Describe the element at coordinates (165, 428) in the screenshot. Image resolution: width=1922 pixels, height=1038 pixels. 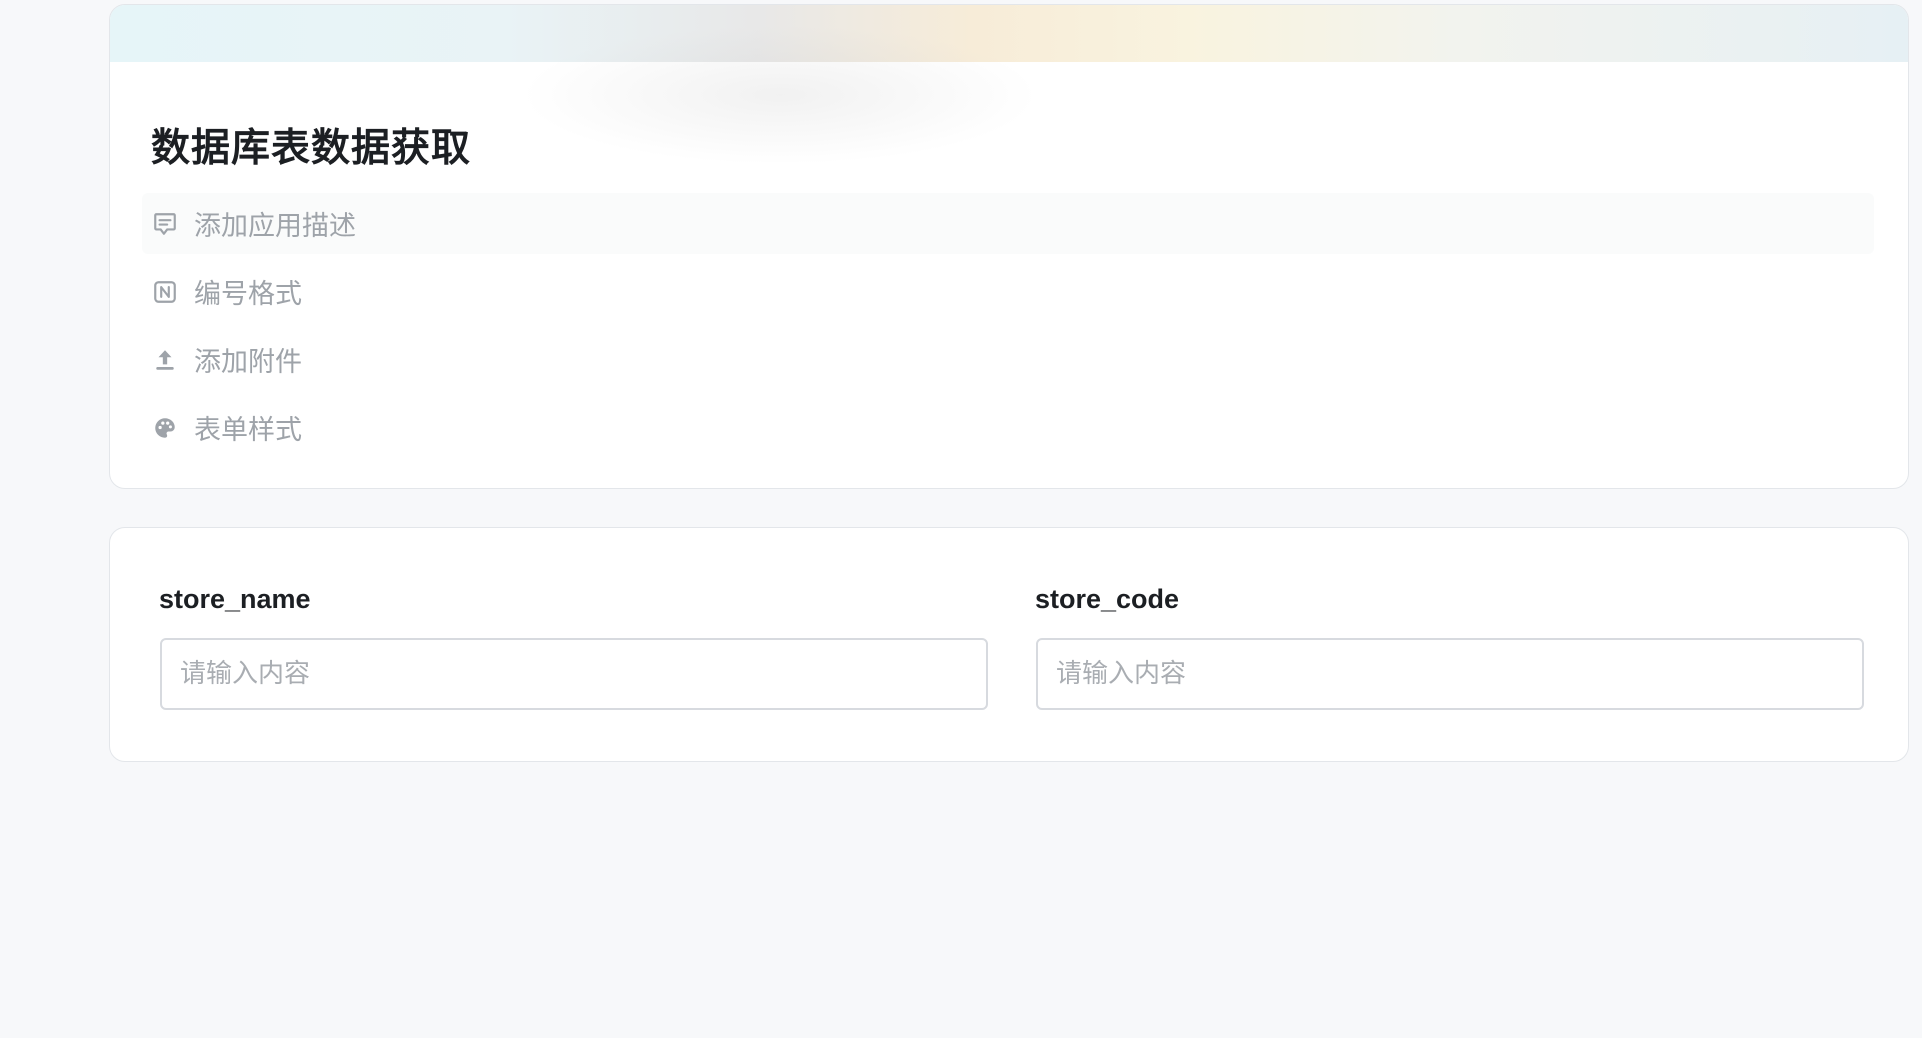
I see `palette-icon` at that location.